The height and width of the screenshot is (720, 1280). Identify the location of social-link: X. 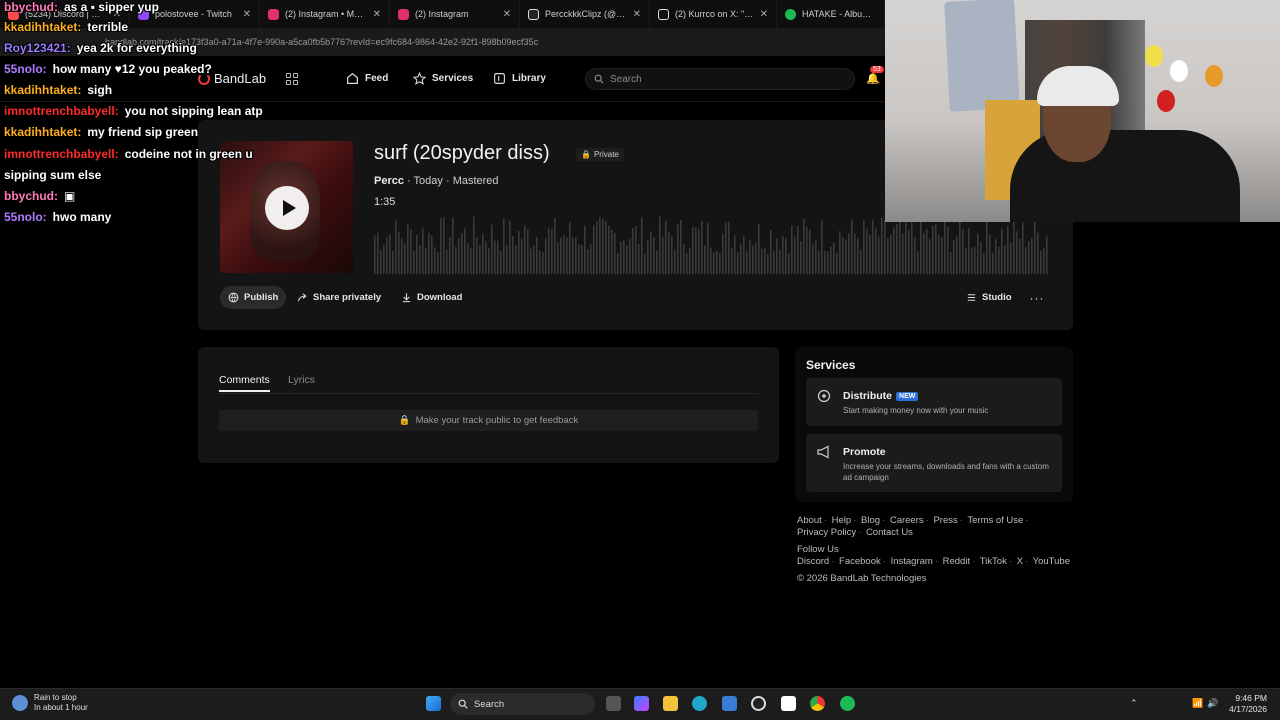
(1020, 561).